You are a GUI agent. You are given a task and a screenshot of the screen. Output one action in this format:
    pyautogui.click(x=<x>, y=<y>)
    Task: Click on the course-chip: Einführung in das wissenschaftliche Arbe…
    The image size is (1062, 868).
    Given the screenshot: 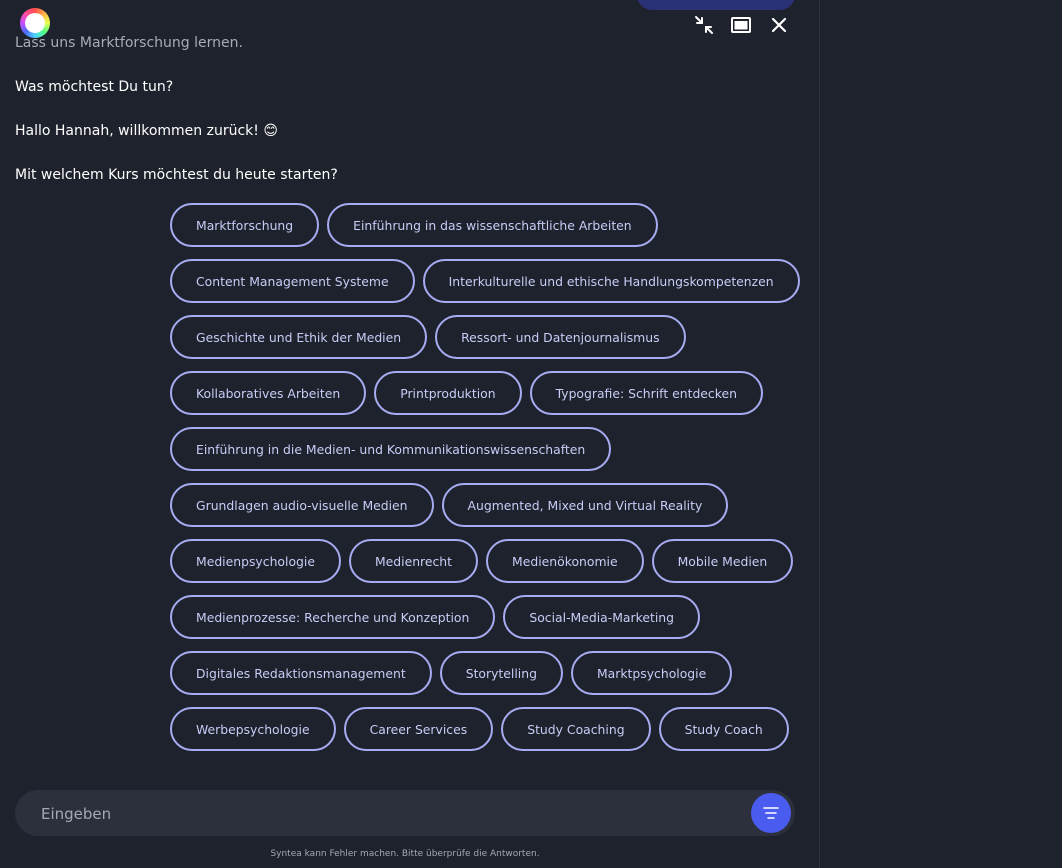 What is the action you would take?
    pyautogui.click(x=492, y=225)
    